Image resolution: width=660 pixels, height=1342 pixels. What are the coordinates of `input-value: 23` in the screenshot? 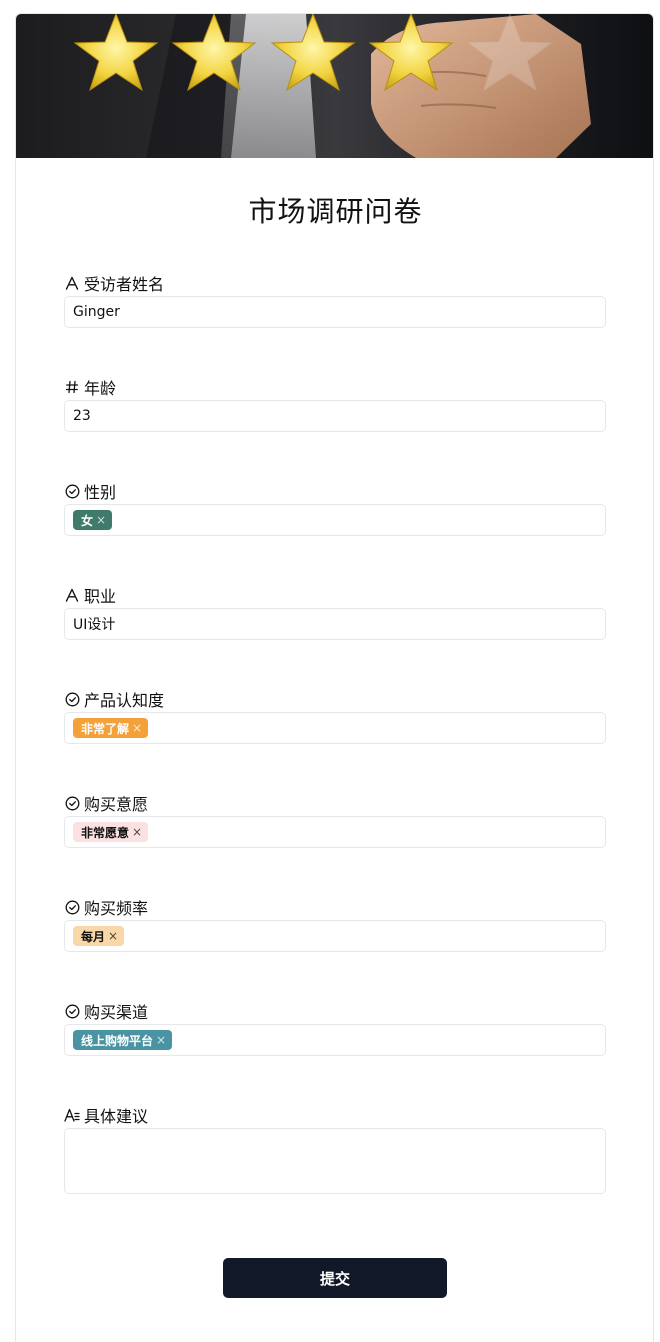 It's located at (82, 416).